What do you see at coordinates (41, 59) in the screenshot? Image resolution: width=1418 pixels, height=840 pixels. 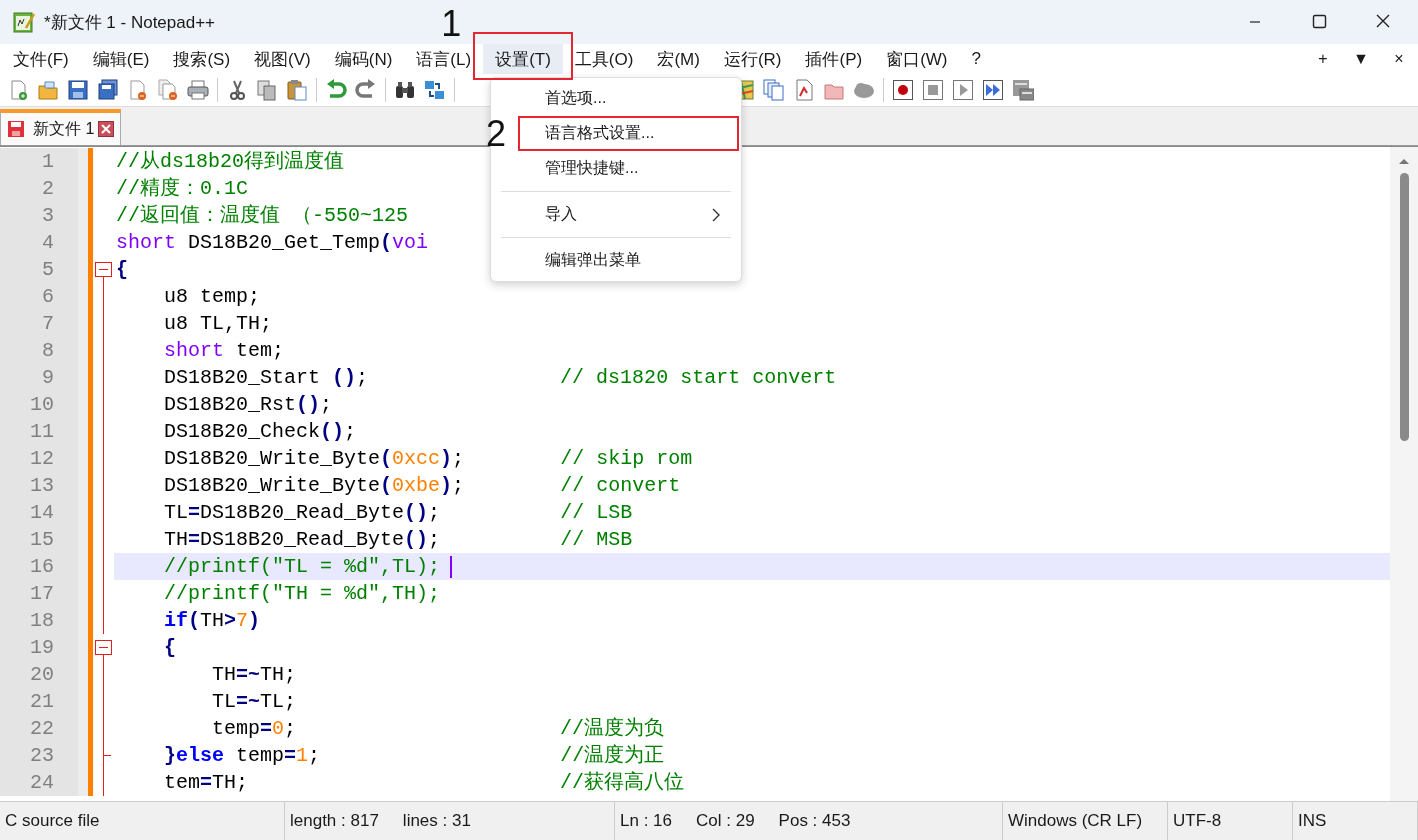 I see `menu-item: 文件(F)` at bounding box center [41, 59].